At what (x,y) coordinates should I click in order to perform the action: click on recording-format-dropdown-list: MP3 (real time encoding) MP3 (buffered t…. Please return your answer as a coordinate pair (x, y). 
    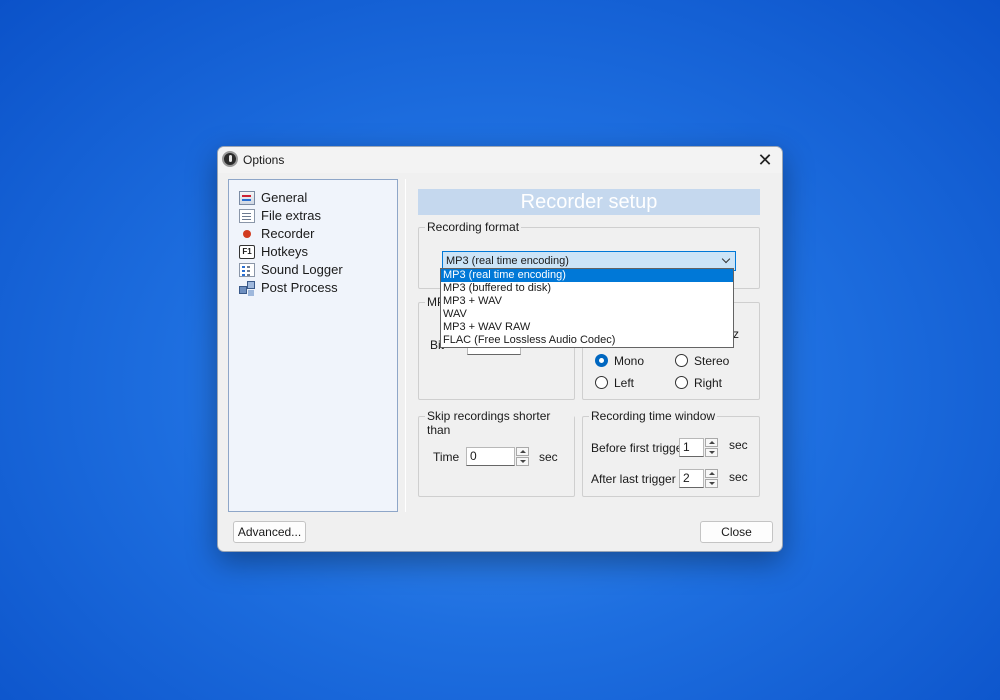
    Looking at the image, I should click on (587, 308).